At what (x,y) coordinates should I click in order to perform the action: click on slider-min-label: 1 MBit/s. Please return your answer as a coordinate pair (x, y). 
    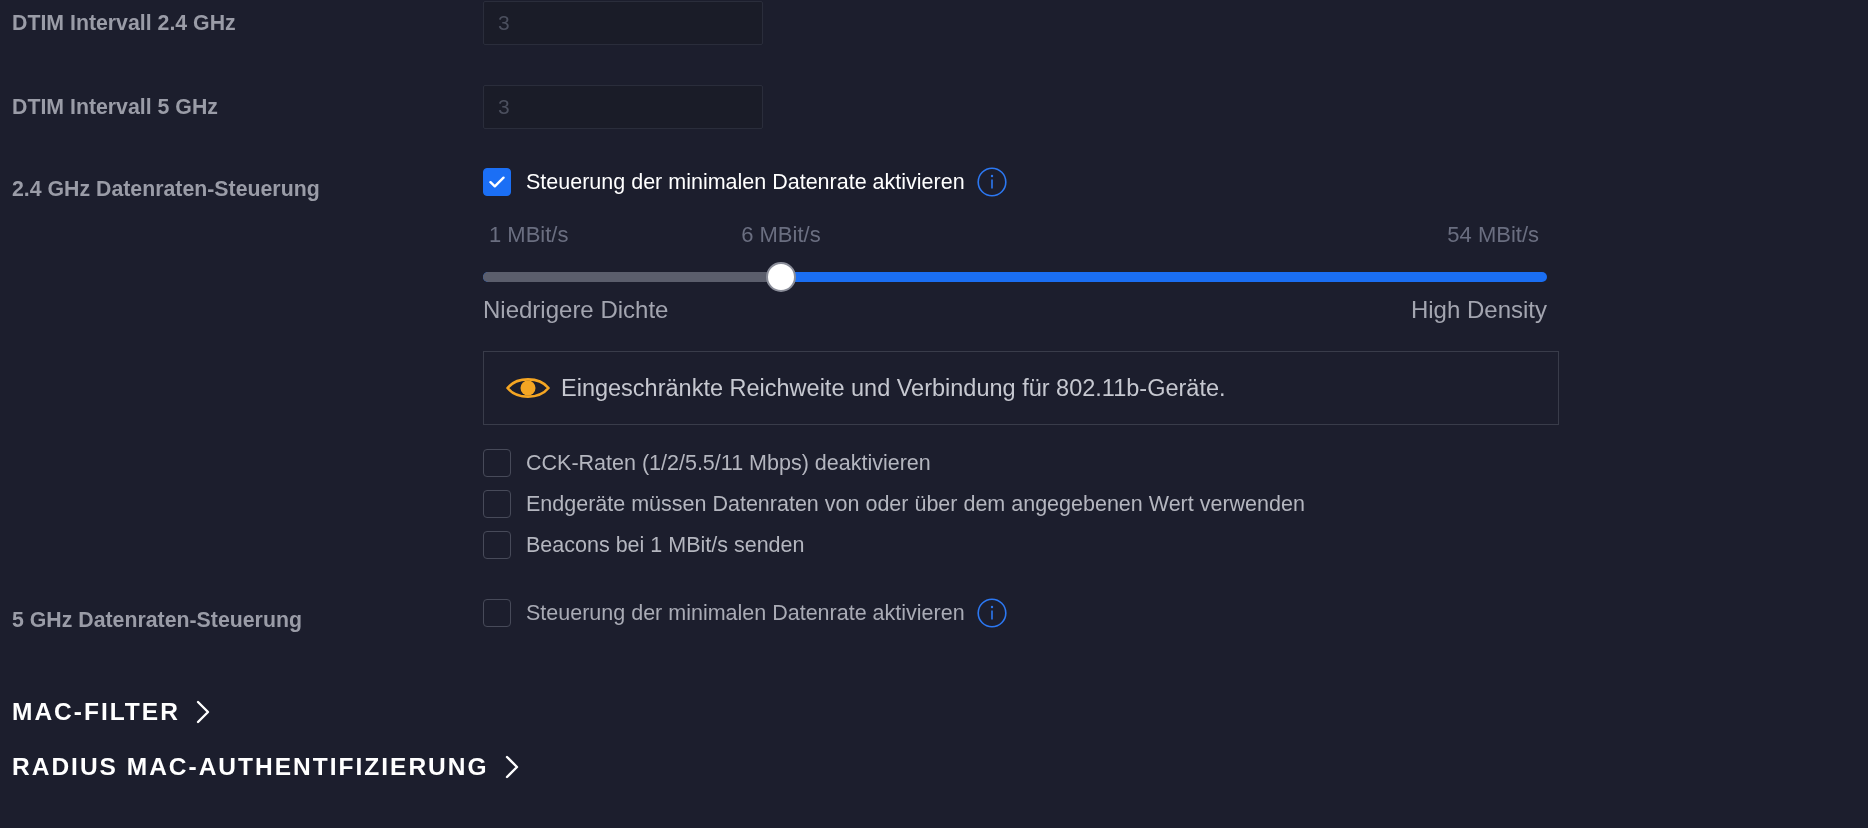
    Looking at the image, I should click on (529, 235).